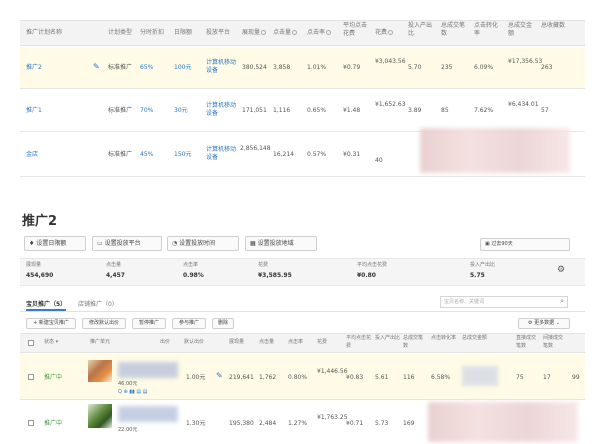 Image resolution: width=607 pixels, height=444 pixels. I want to click on tab-divider, so click(302, 311).